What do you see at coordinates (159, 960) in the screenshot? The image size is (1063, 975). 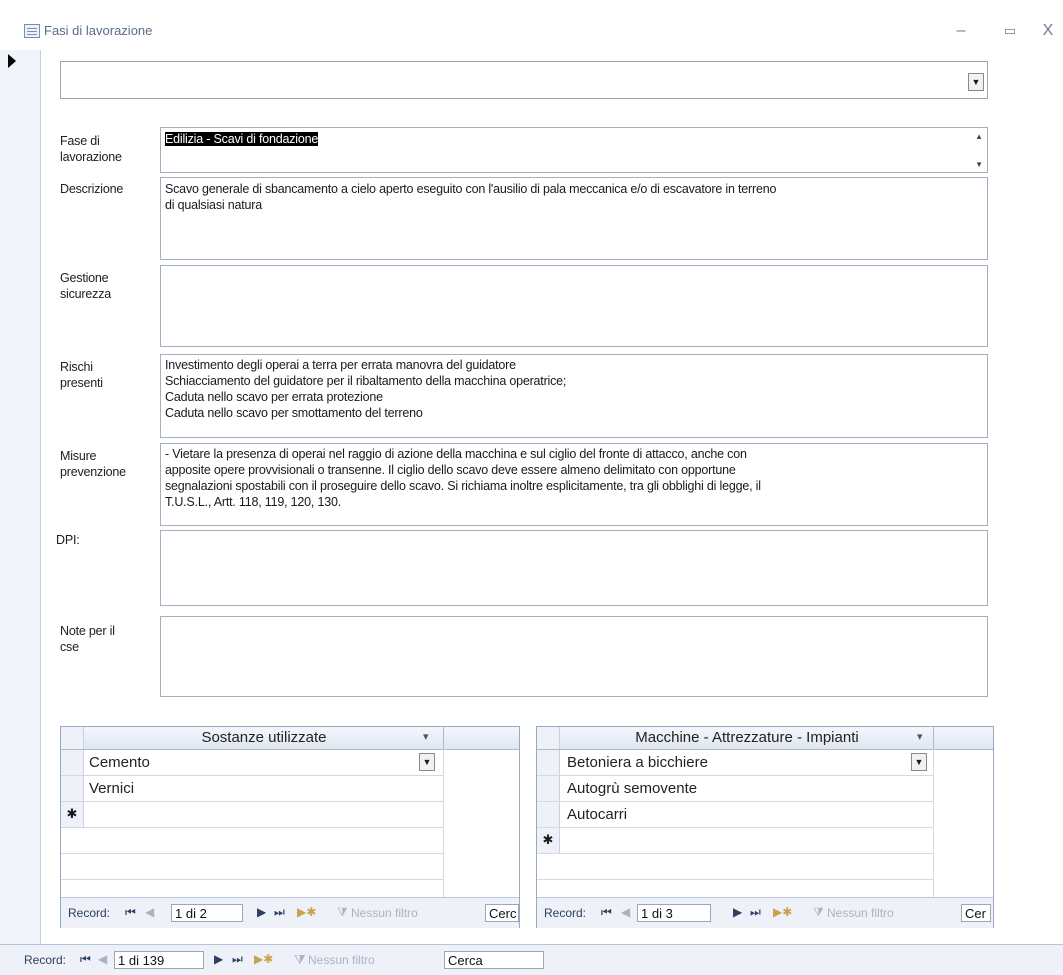 I see `record-position-input: 1 di 139` at bounding box center [159, 960].